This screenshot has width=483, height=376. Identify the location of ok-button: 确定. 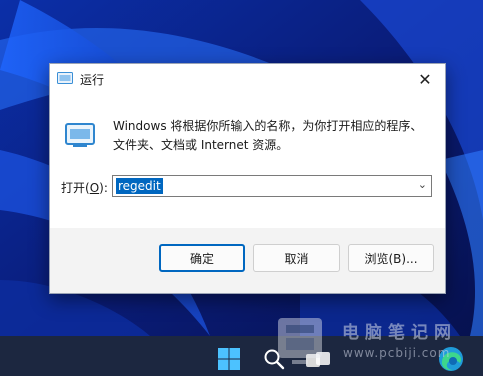
(202, 258).